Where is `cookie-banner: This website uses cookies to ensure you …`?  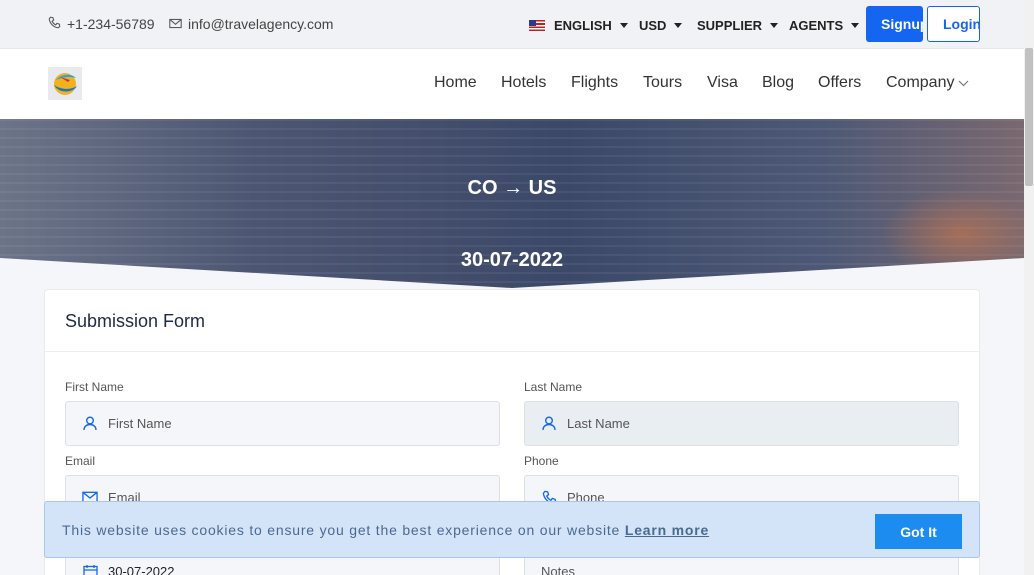 cookie-banner: This website uses cookies to ensure you … is located at coordinates (512, 529).